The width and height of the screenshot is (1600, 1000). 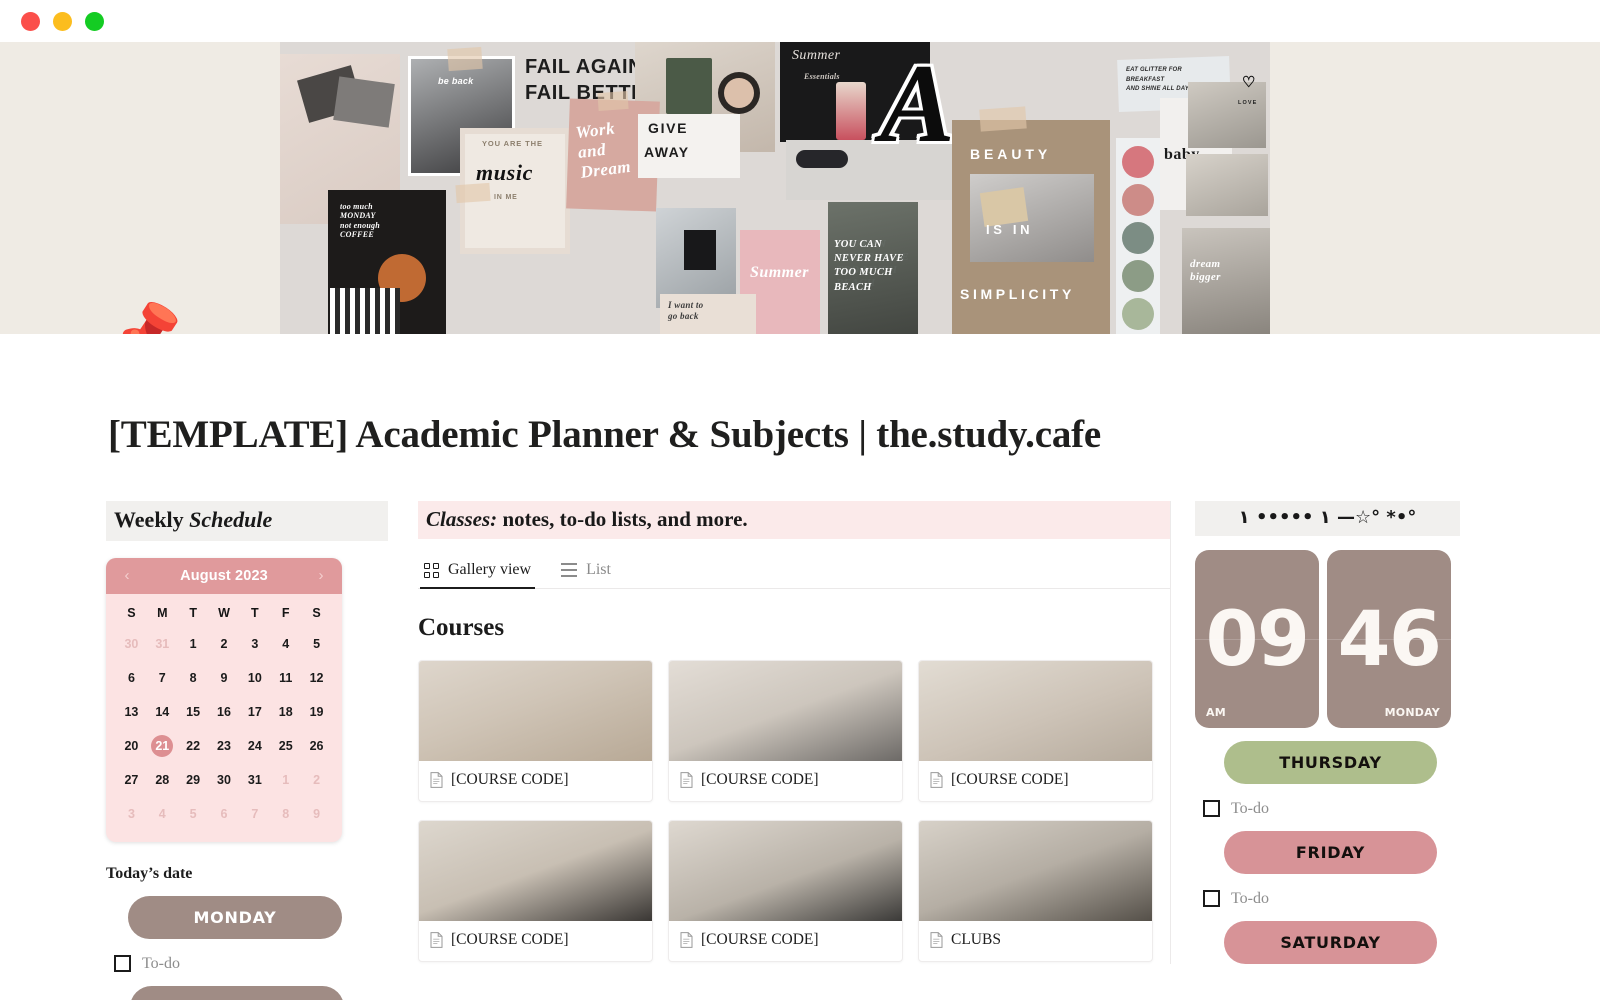 What do you see at coordinates (800, 21) in the screenshot?
I see `window-title-bar` at bounding box center [800, 21].